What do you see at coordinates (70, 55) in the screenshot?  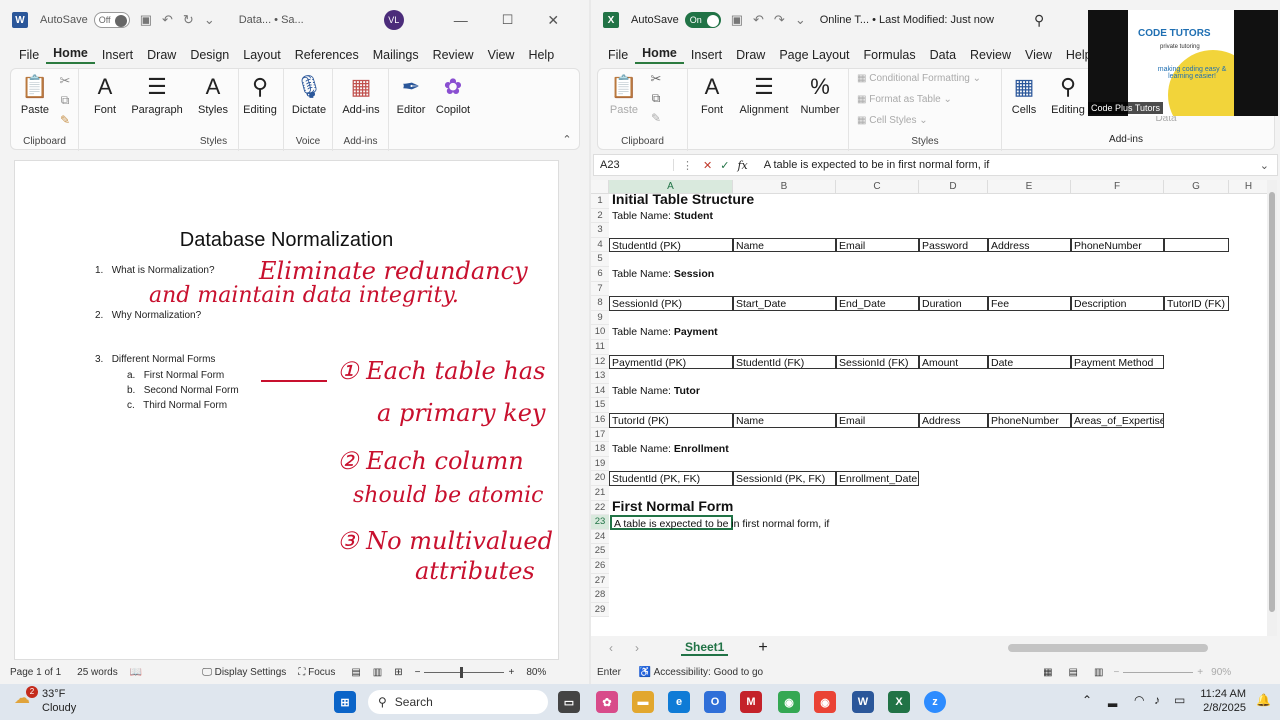 I see `tab-home: Home` at bounding box center [70, 55].